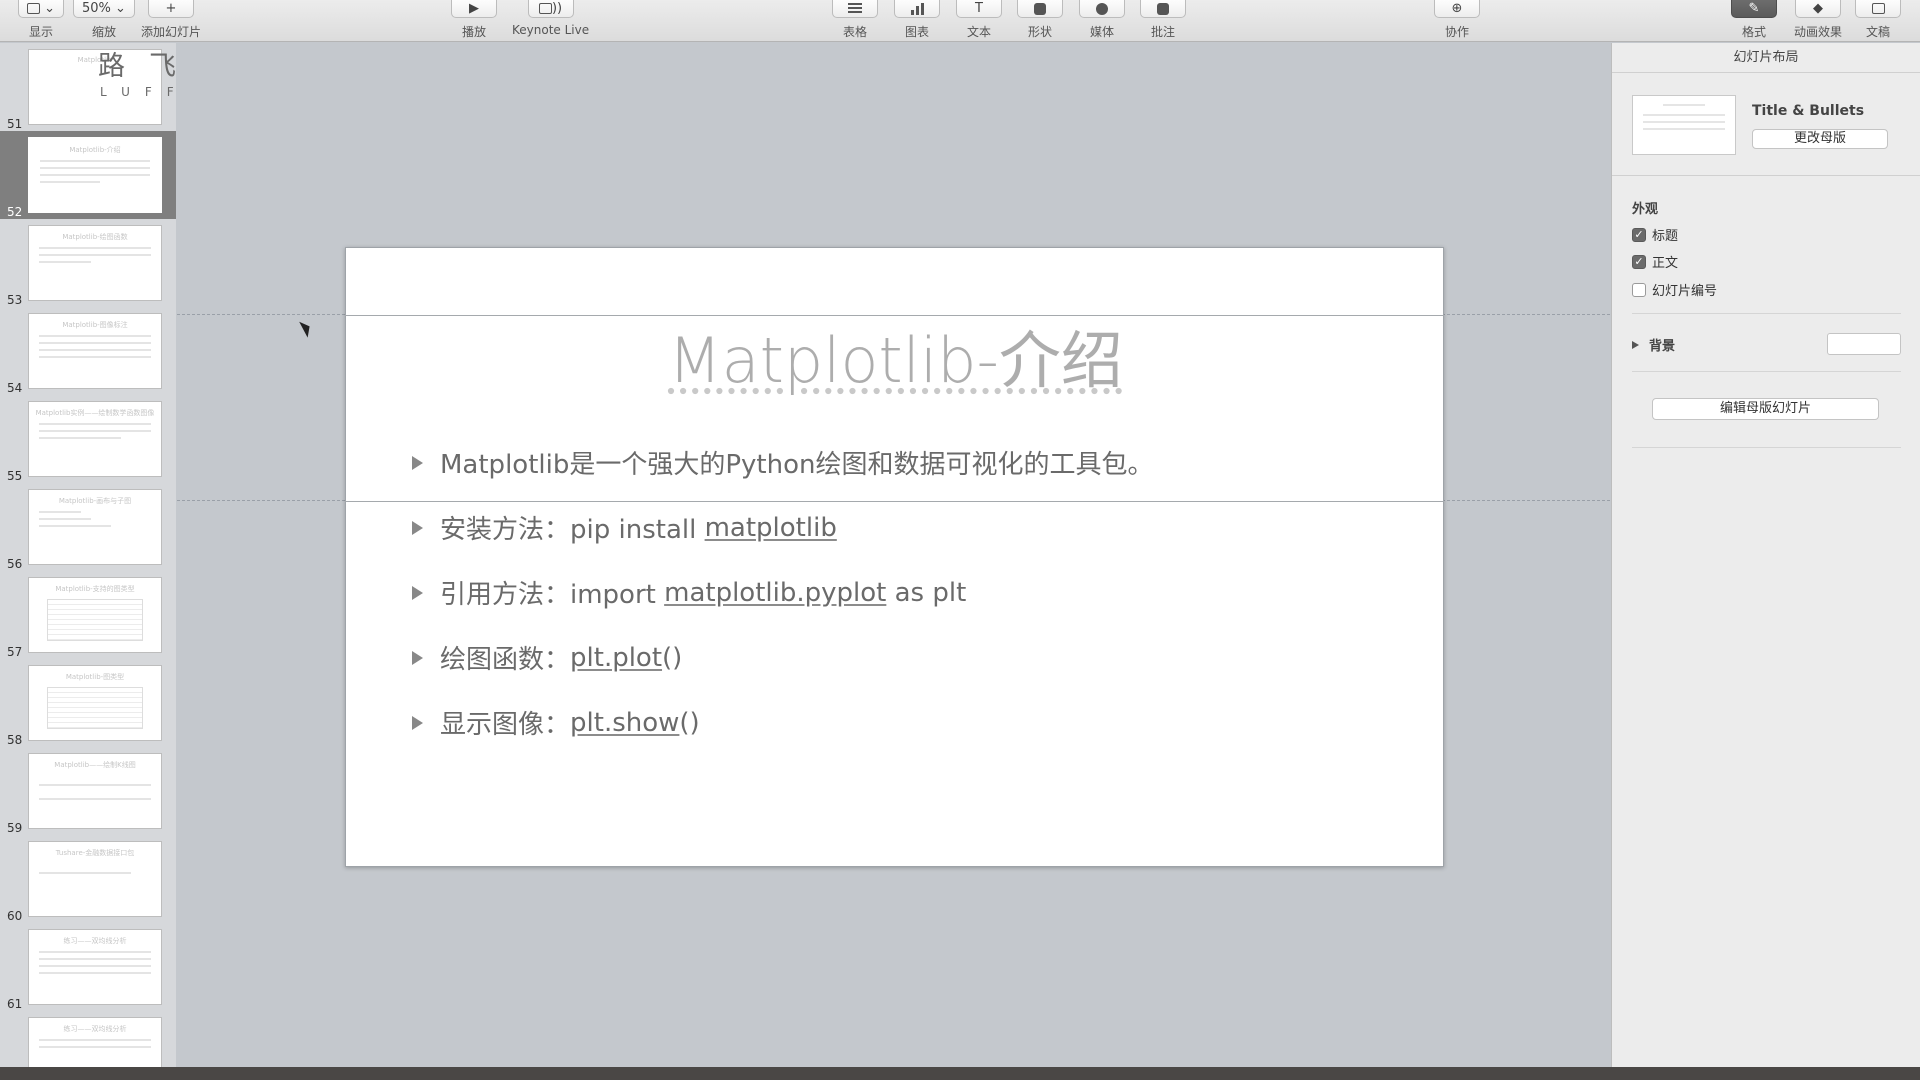 The width and height of the screenshot is (1920, 1080). Describe the element at coordinates (1820, 139) in the screenshot. I see `change-master-button: 更改母版` at that location.